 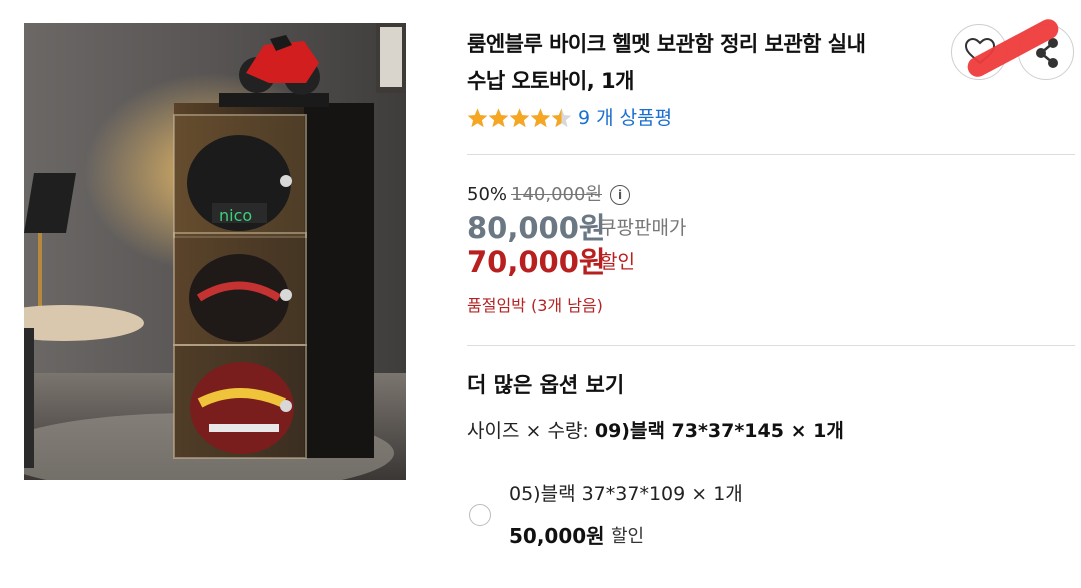 What do you see at coordinates (702, 63) in the screenshot?
I see `product-title: 룸엔블루 바이크 헬멧 보관함 정리 보관함 실내 수납 오토바이, 1개` at bounding box center [702, 63].